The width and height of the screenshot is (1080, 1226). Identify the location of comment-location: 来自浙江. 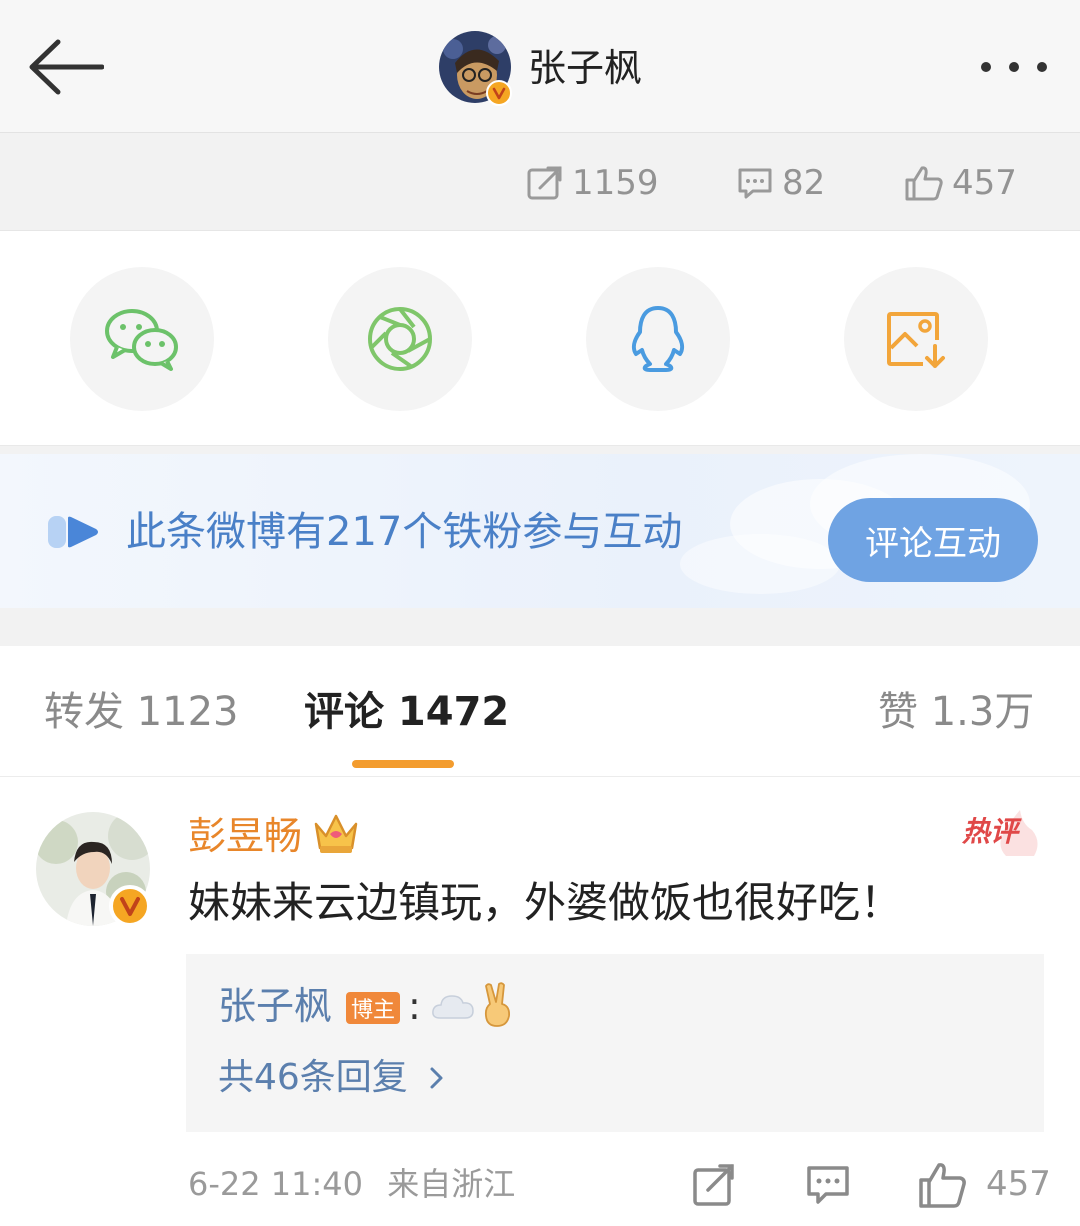
(451, 1184).